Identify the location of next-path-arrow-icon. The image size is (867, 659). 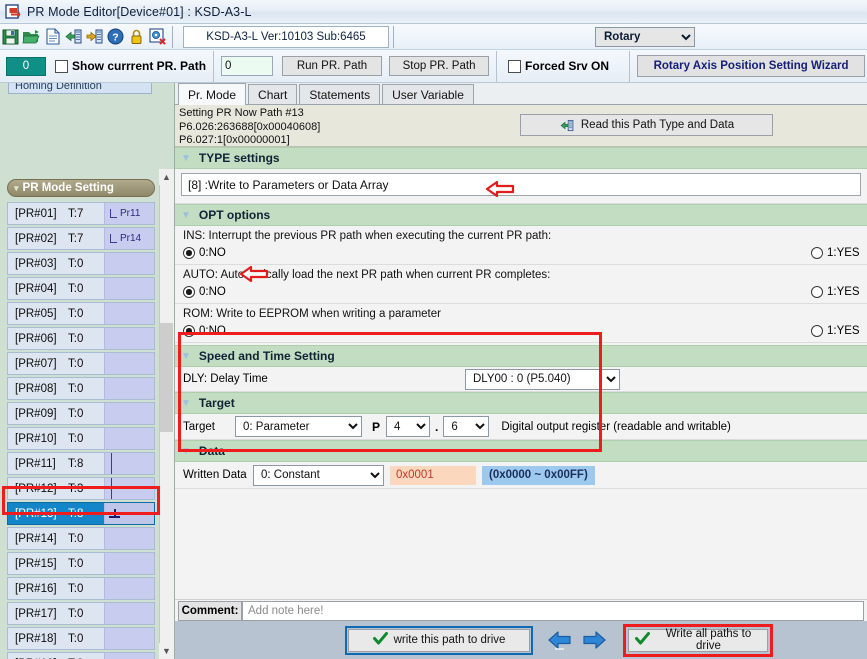
(594, 640).